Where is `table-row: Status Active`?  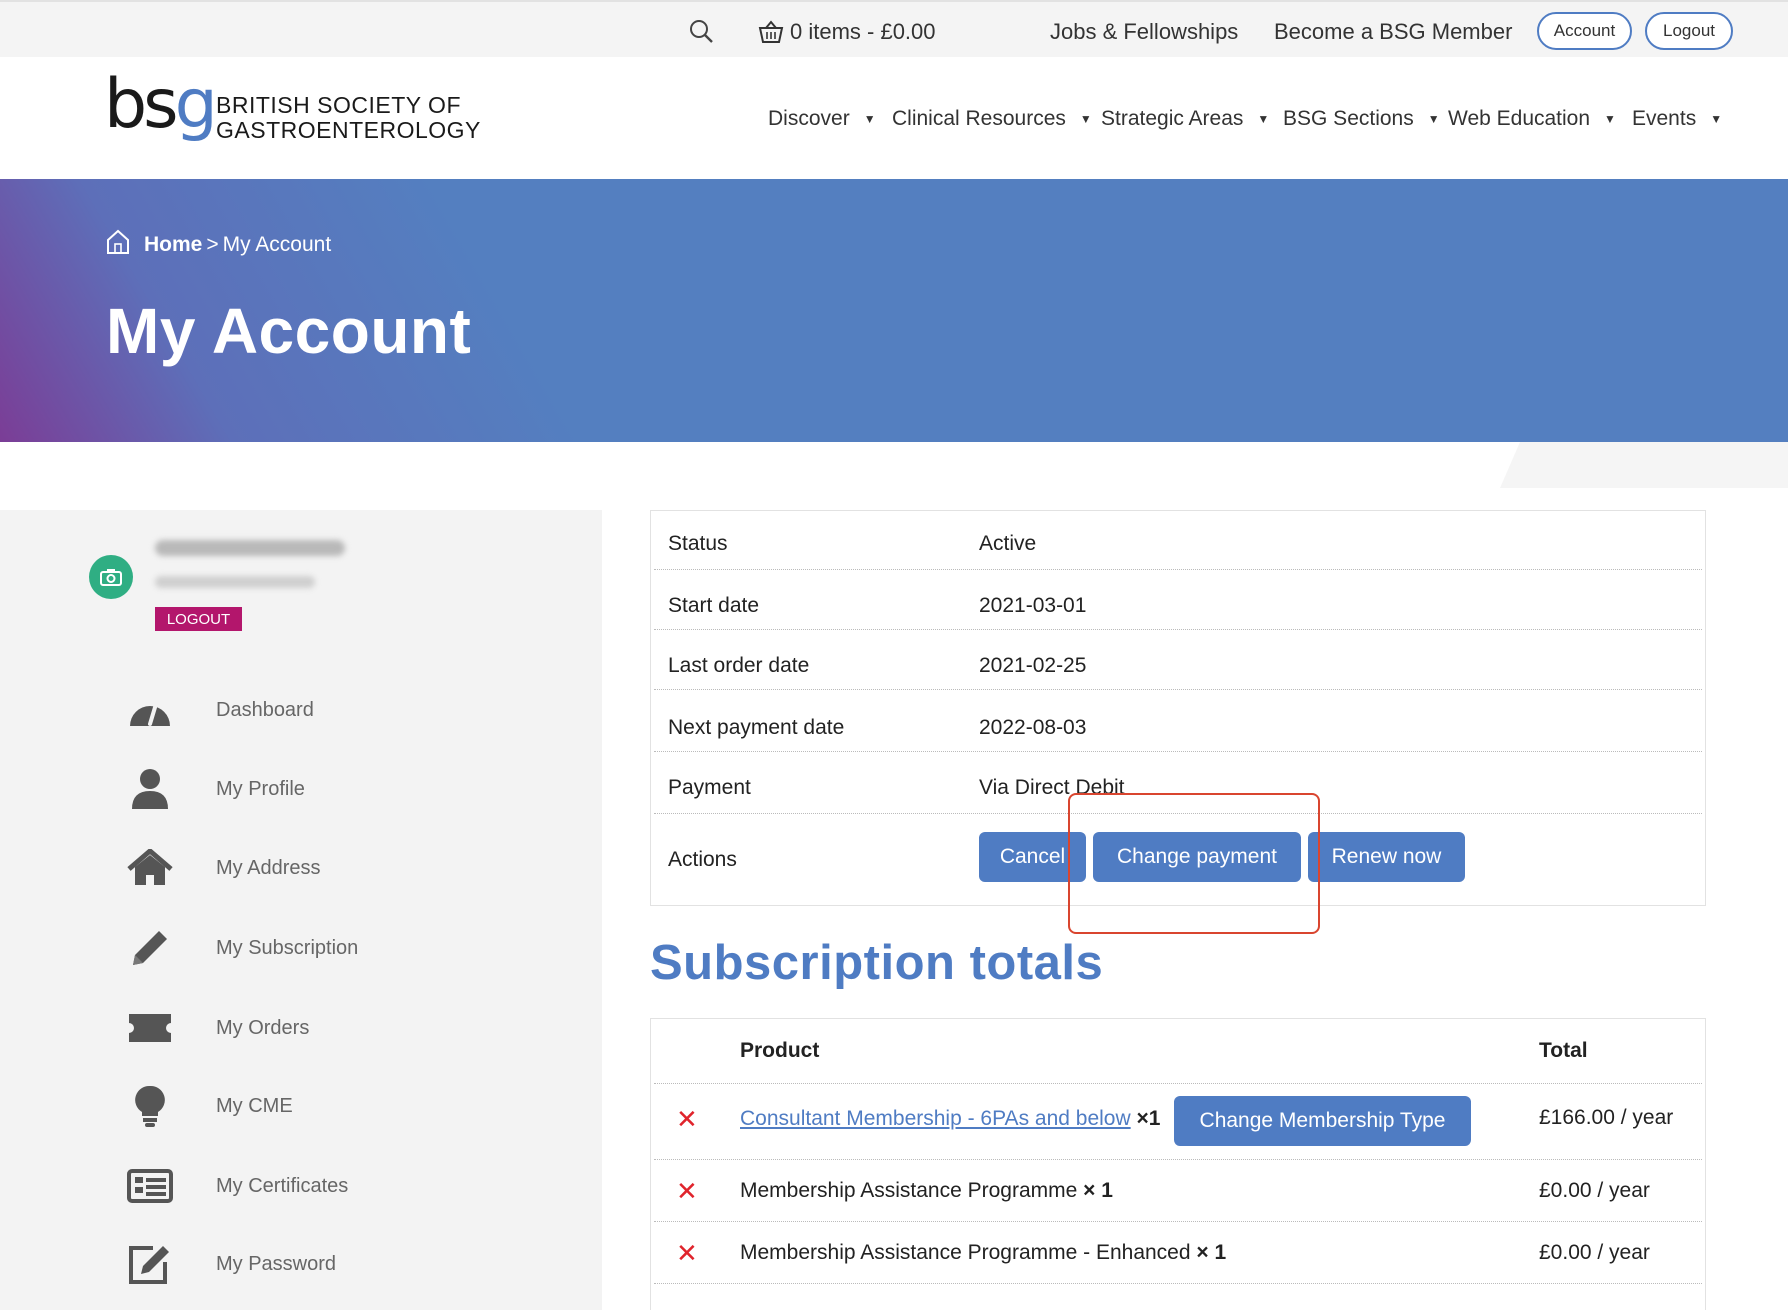
table-row: Status Active is located at coordinates (1178, 542).